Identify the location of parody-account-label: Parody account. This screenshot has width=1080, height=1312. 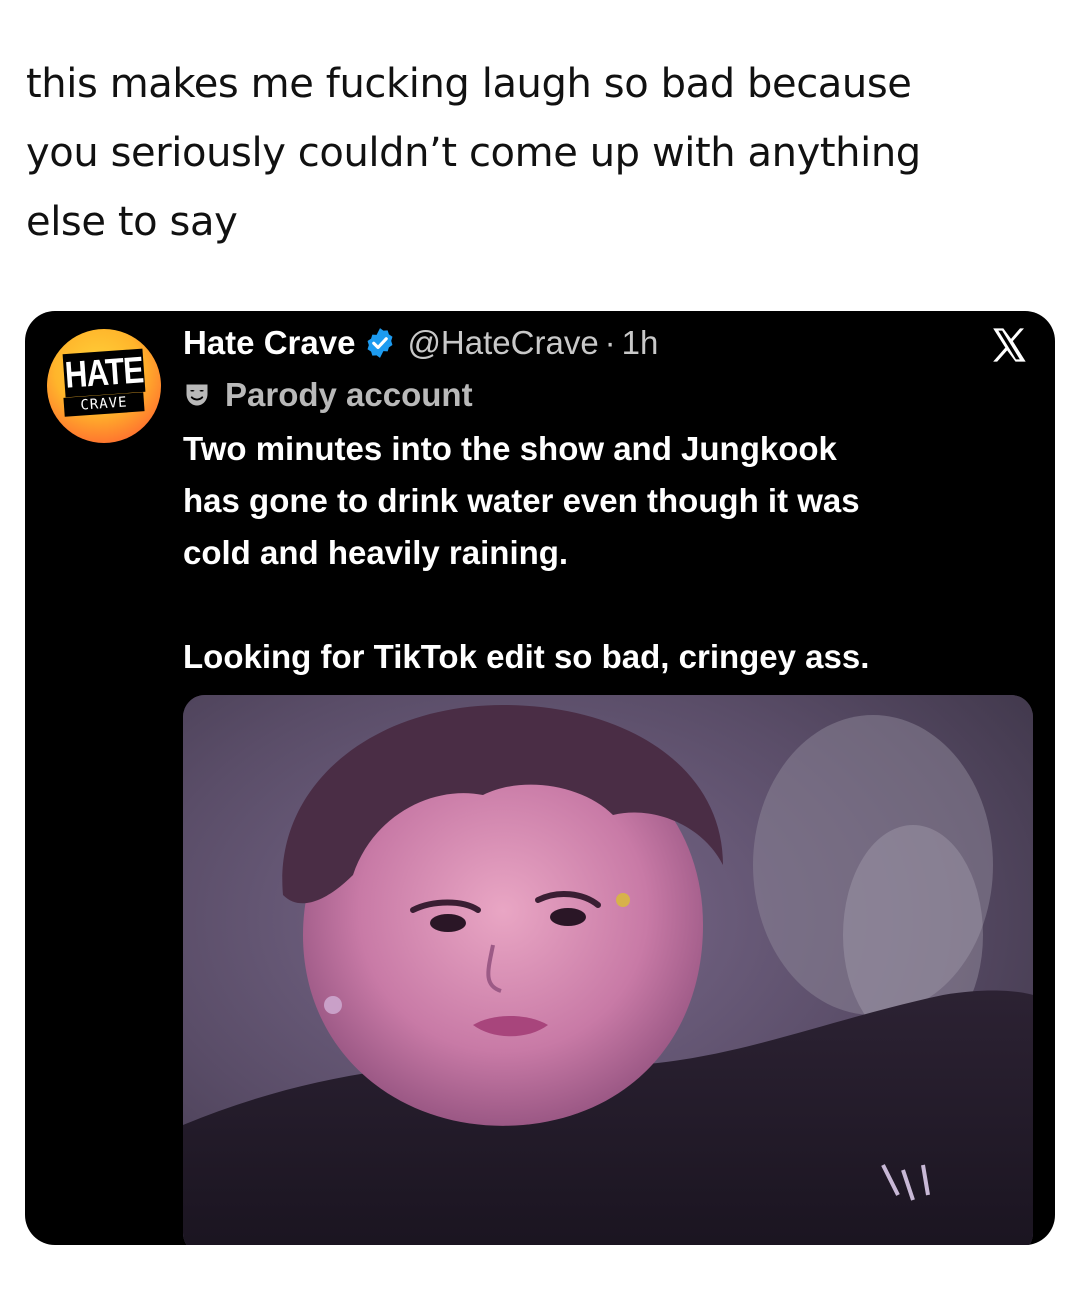
(328, 395).